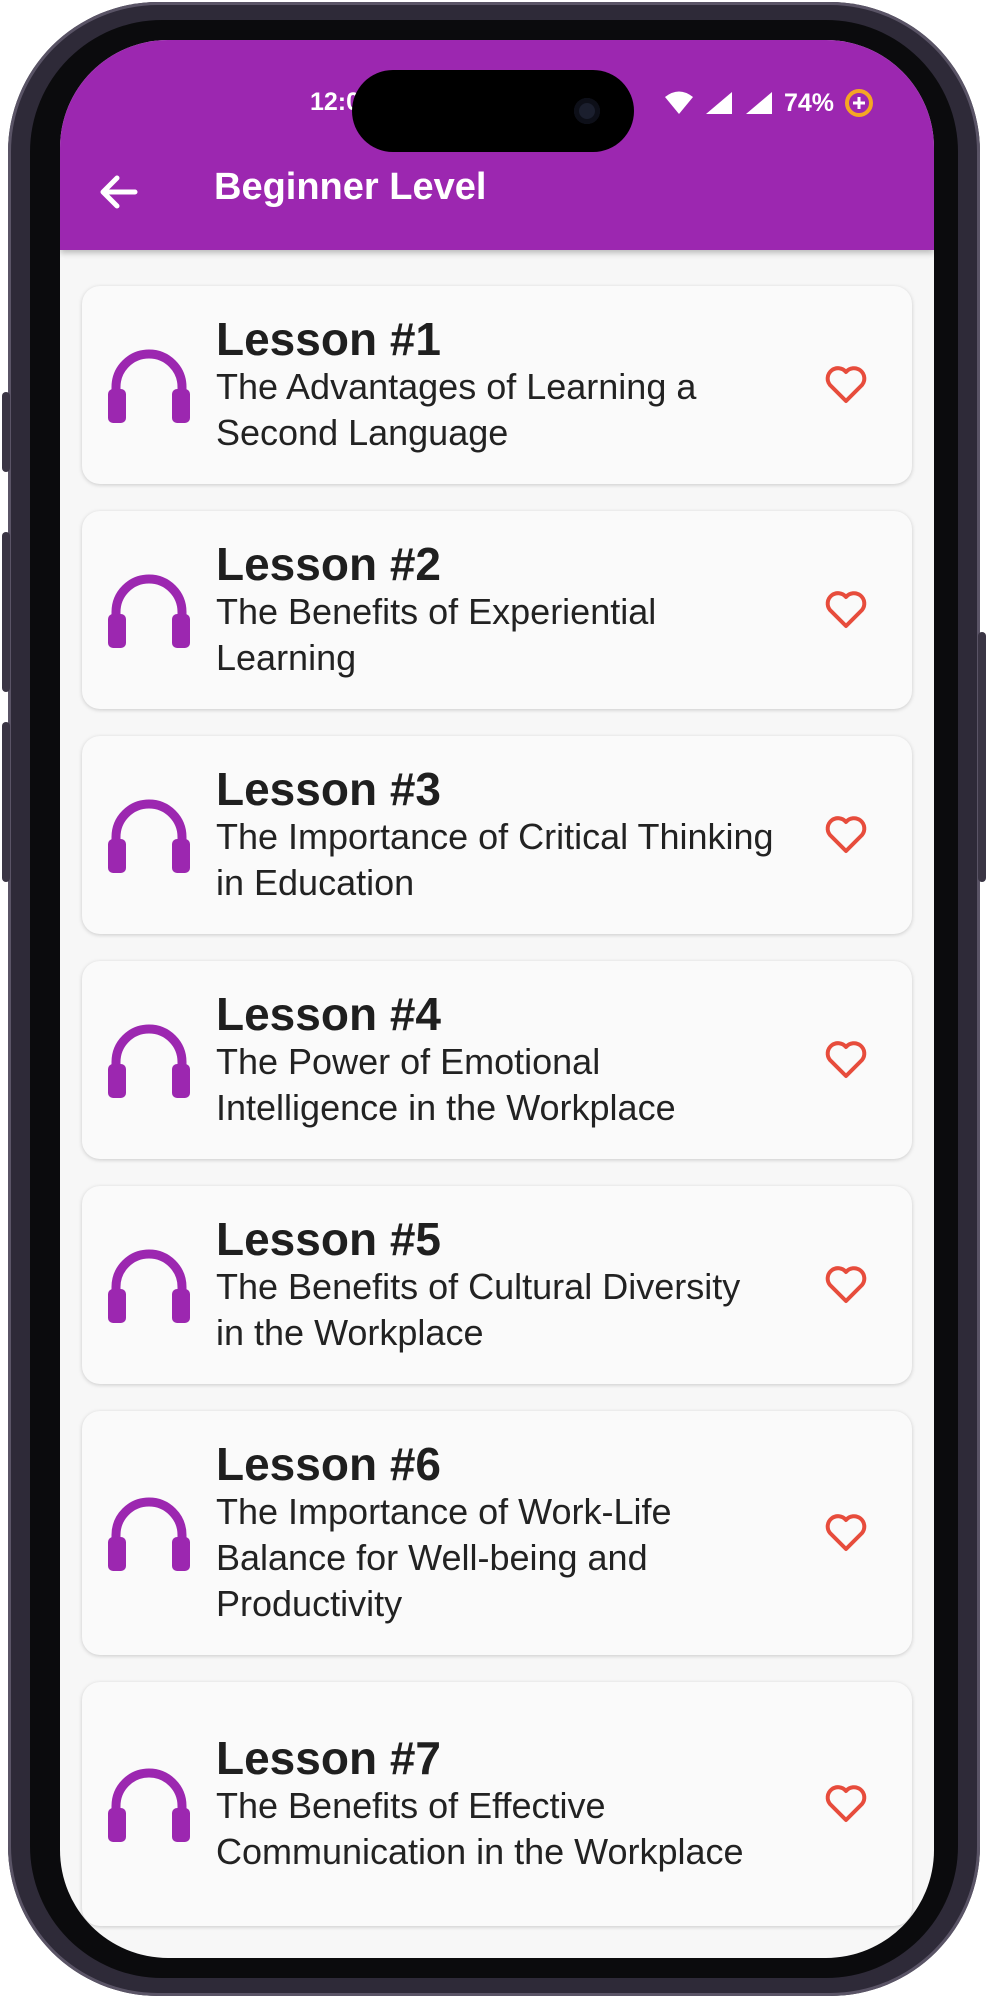  What do you see at coordinates (808, 102) in the screenshot?
I see `battery-percent: 74%` at bounding box center [808, 102].